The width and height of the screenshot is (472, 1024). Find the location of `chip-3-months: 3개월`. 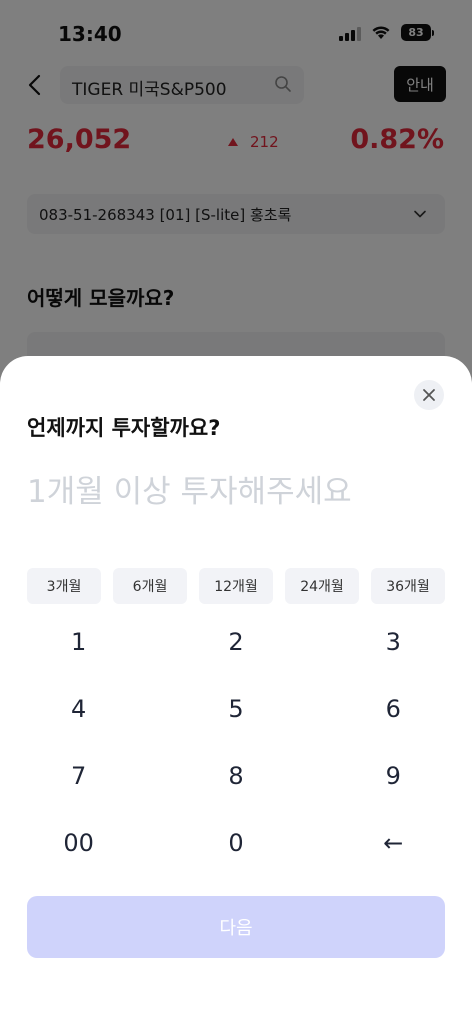

chip-3-months: 3개월 is located at coordinates (64, 586).